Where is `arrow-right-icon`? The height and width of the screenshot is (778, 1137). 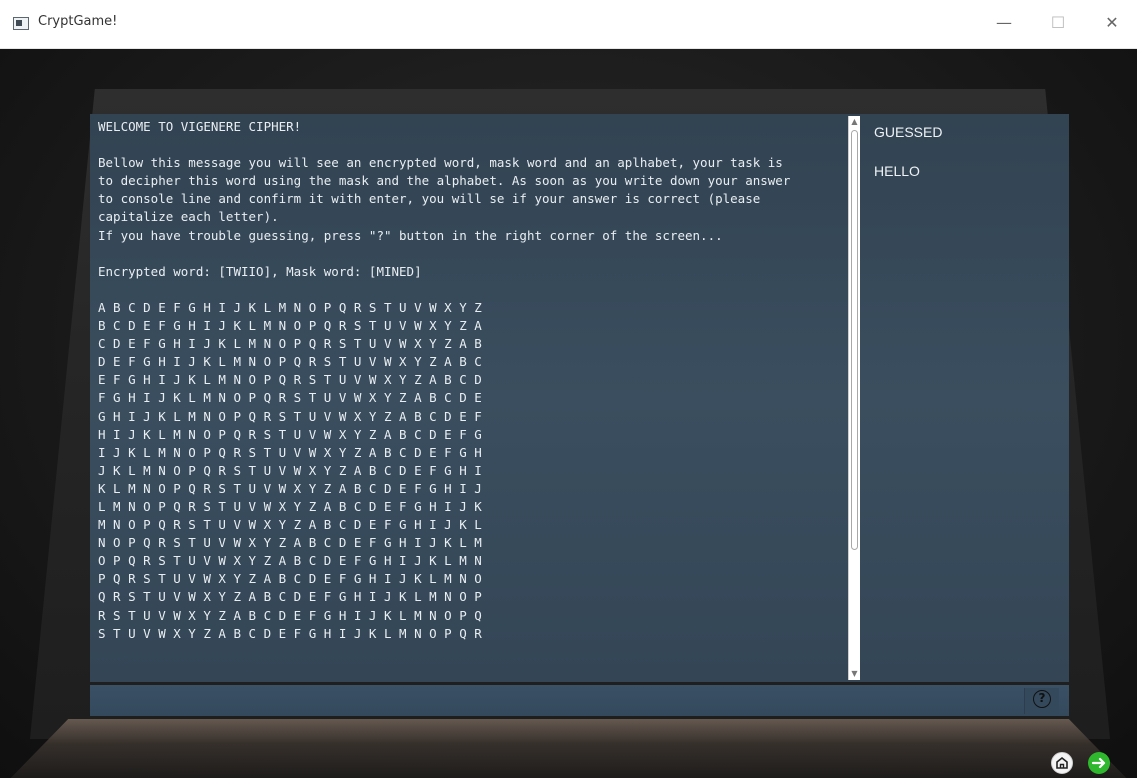
arrow-right-icon is located at coordinates (1098, 763).